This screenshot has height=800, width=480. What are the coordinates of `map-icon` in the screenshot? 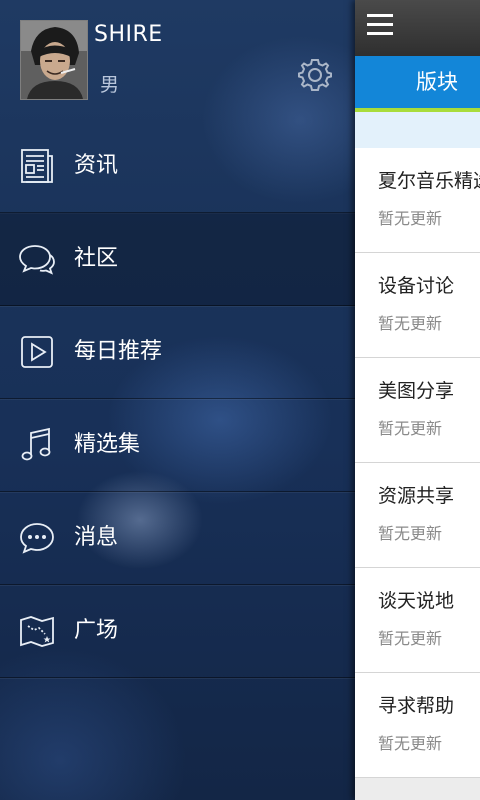 It's located at (37, 631).